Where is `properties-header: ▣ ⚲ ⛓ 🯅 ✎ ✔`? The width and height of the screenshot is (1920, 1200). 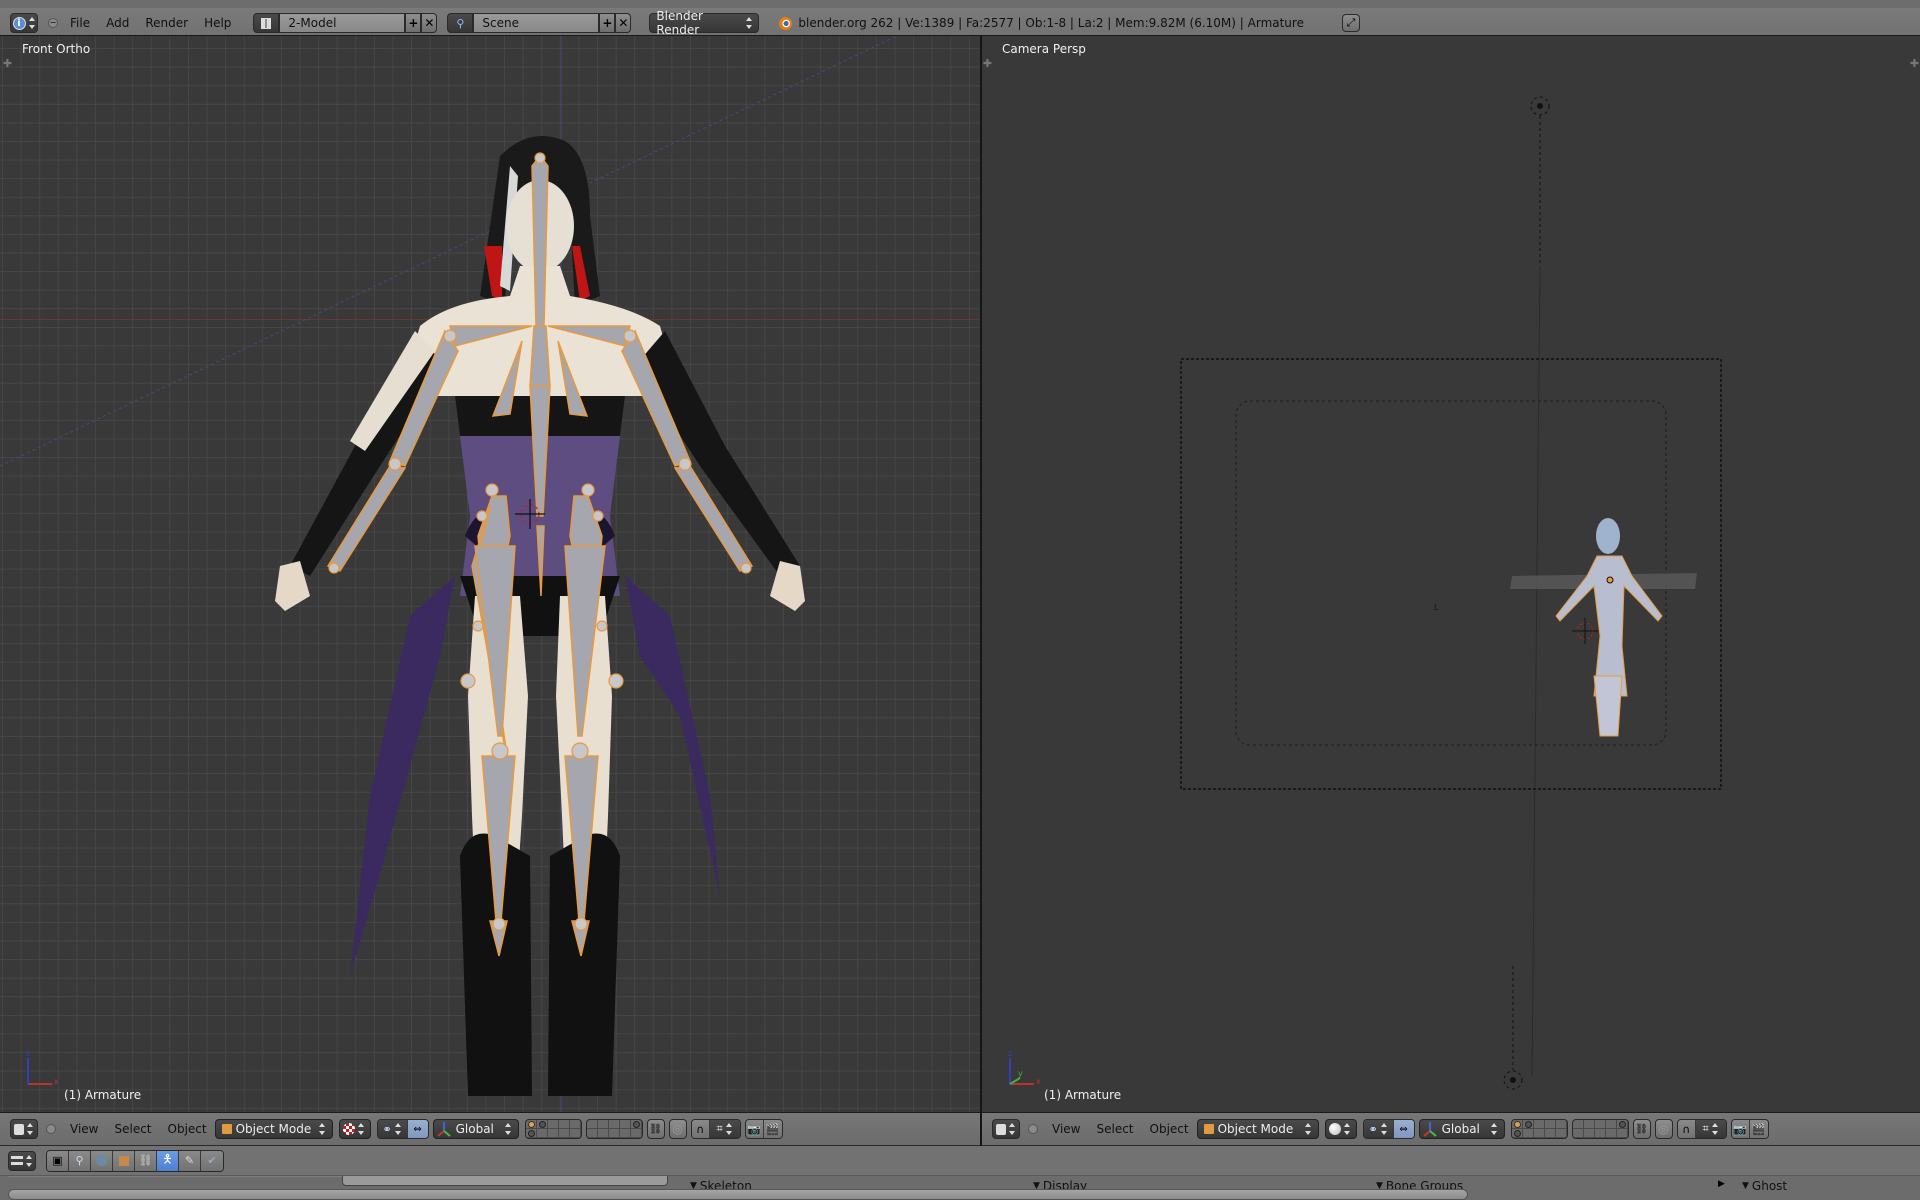
properties-header: ▣ ⚲ ⛓ 🯅 ✎ ✔ is located at coordinates (960, 1161).